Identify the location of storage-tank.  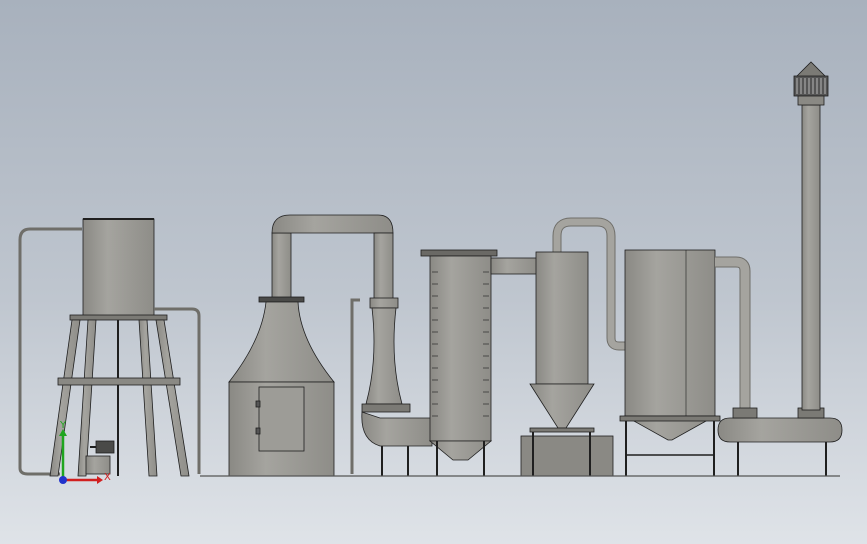
(685, 362).